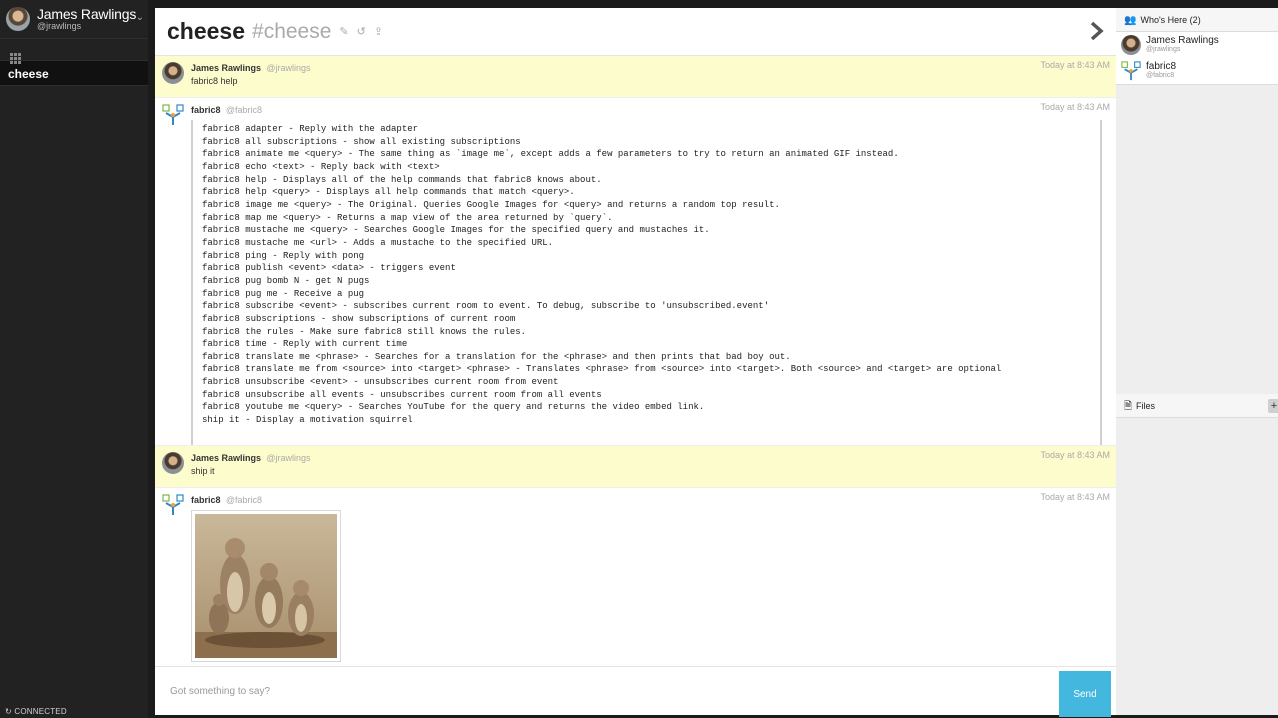  I want to click on squirrel-picture, so click(266, 586).